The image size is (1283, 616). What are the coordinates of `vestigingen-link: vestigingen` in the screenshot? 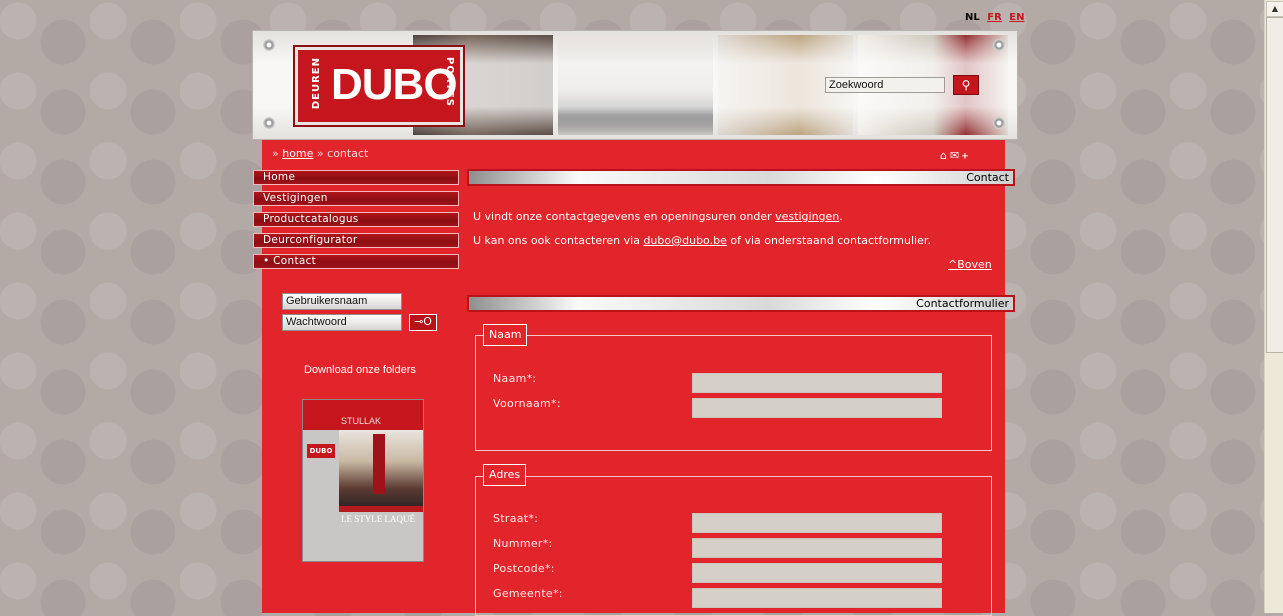 It's located at (807, 216).